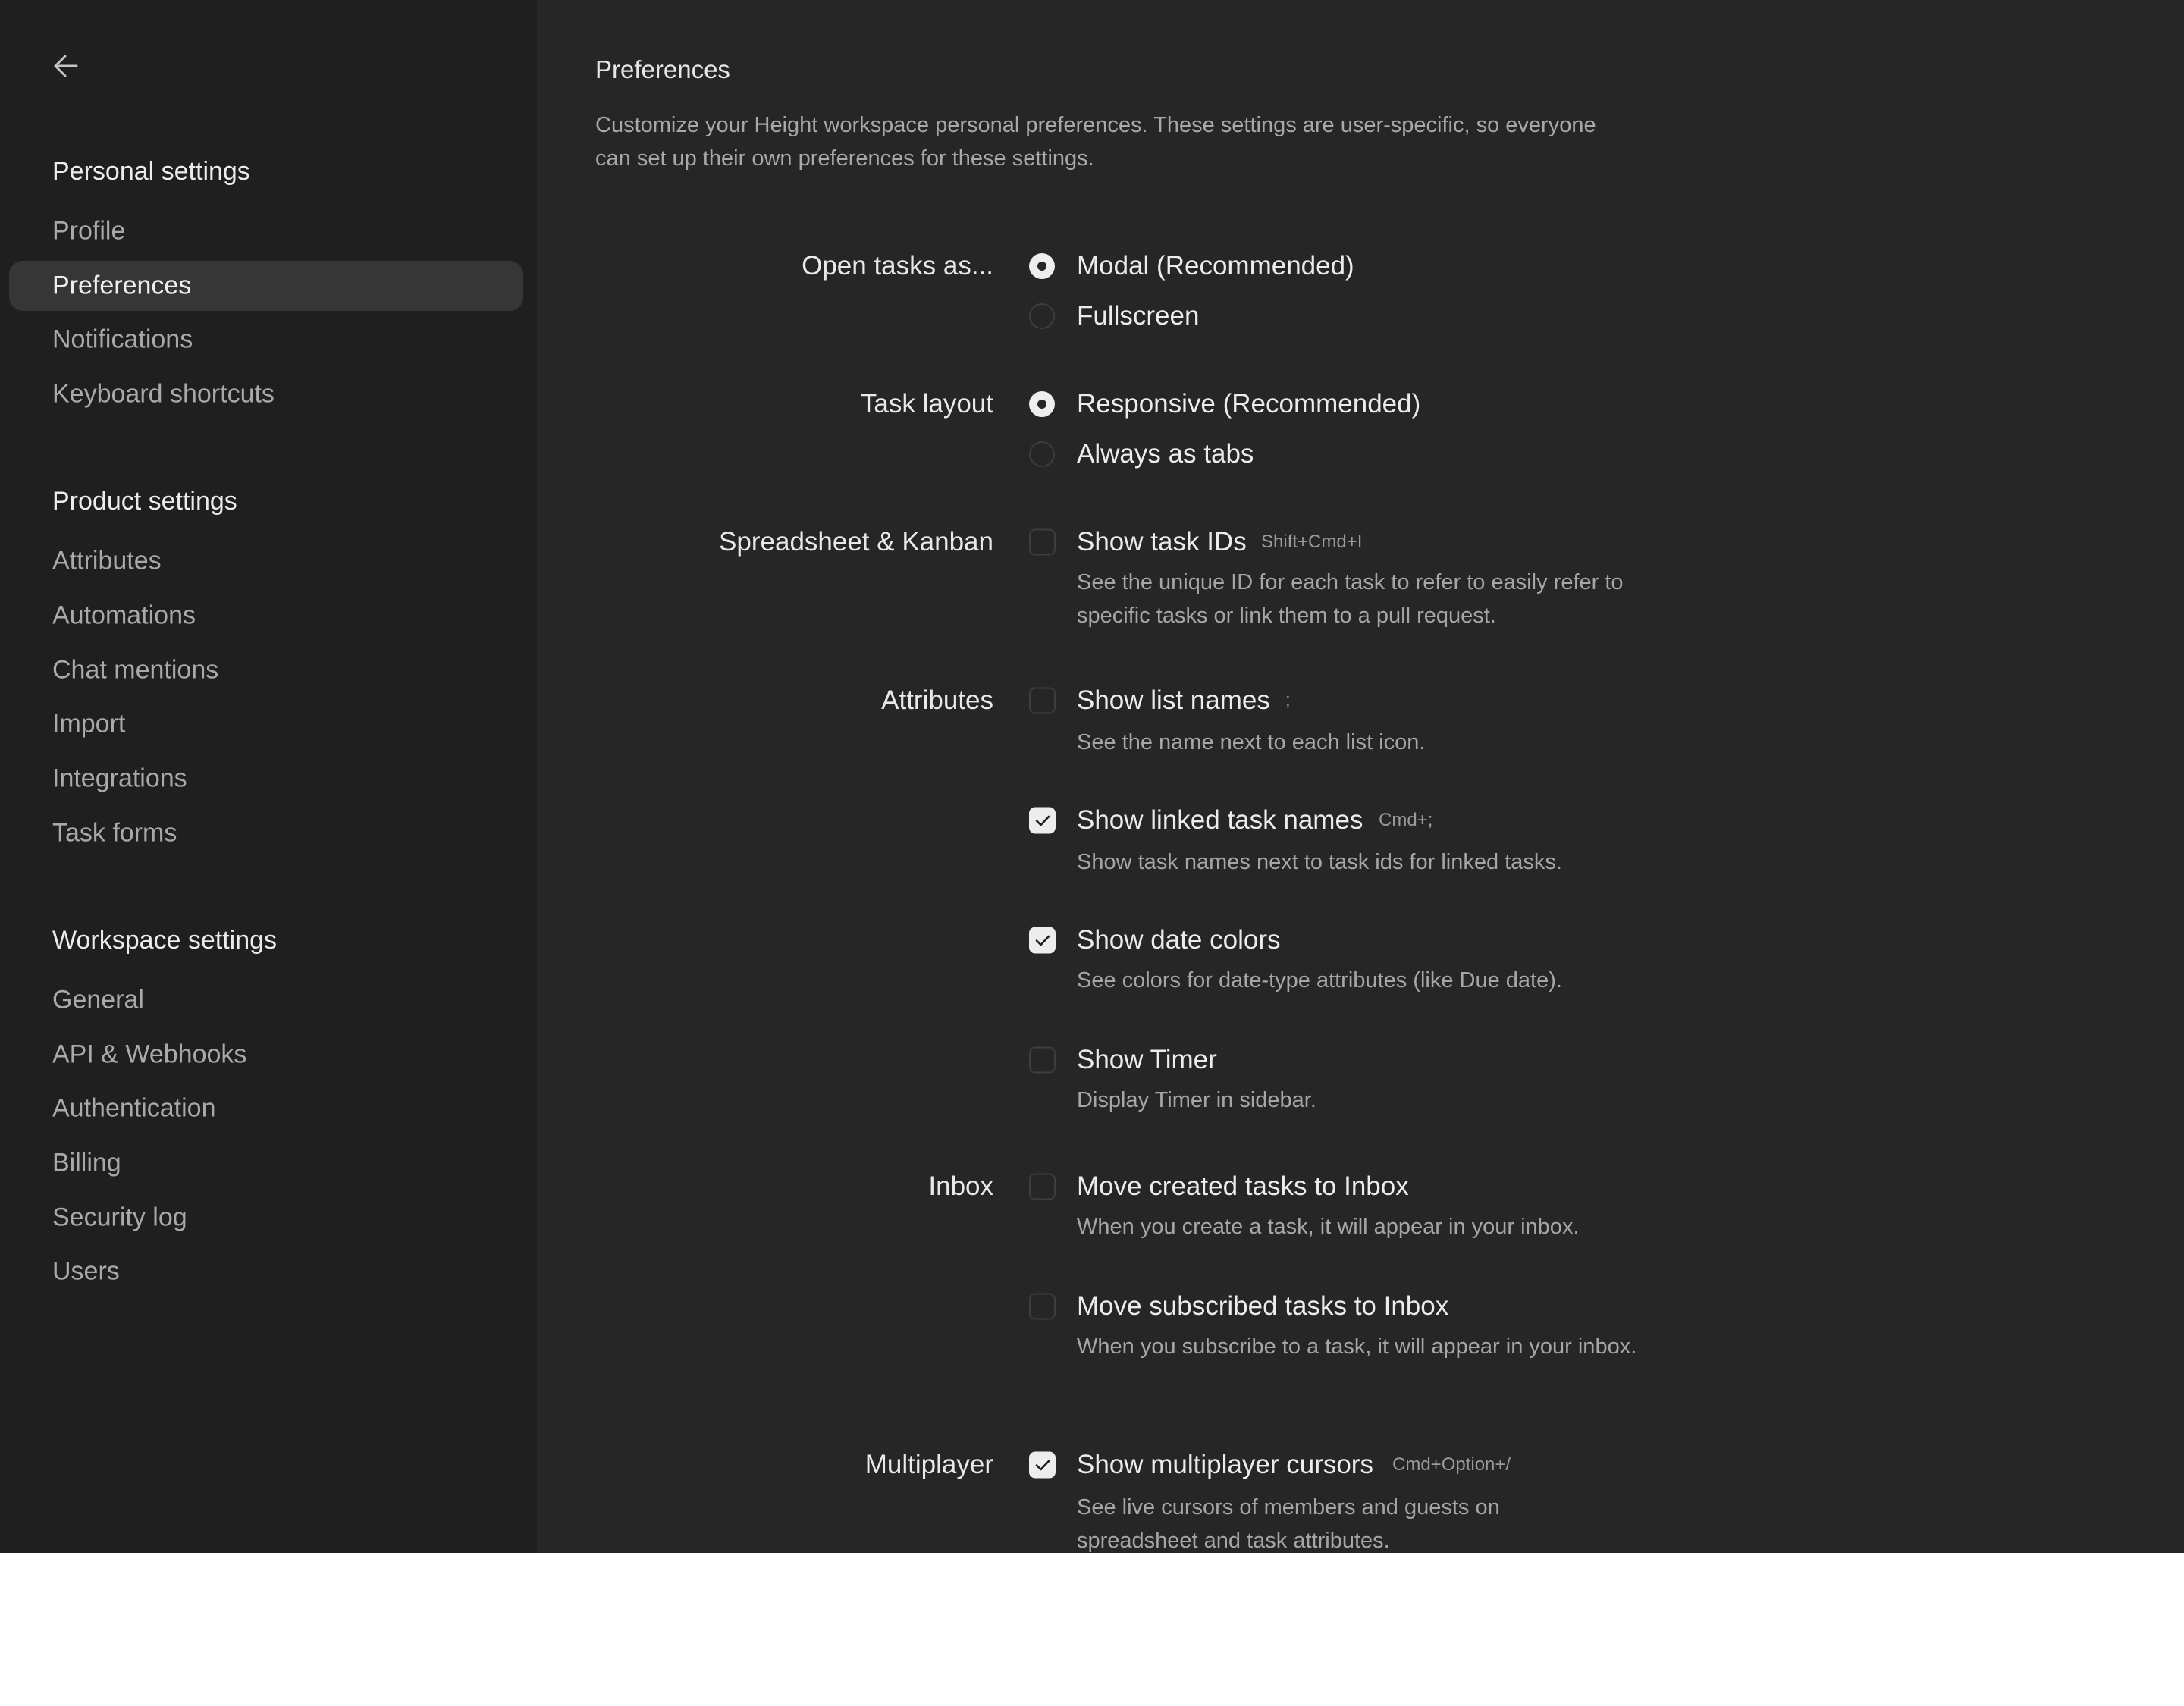  Describe the element at coordinates (1215, 266) in the screenshot. I see `radio-modal-label: Modal (Recommended)` at that location.